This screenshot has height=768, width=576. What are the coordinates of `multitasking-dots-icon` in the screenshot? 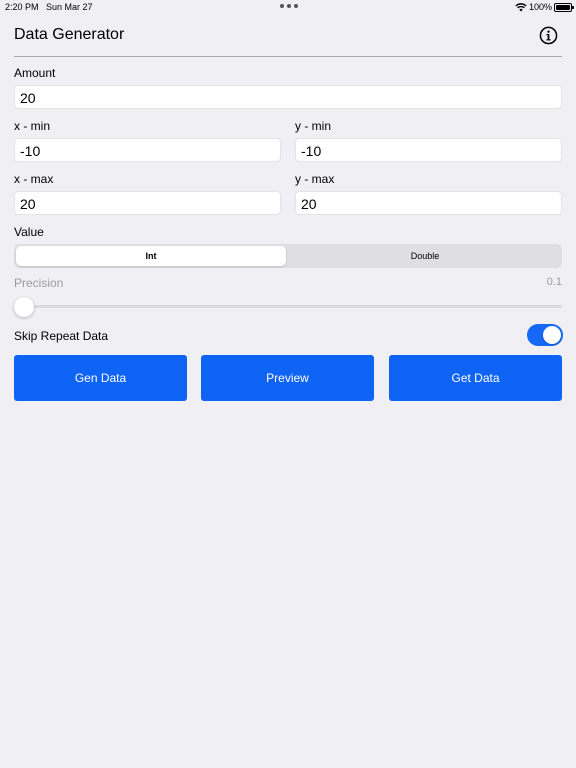 It's located at (289, 6).